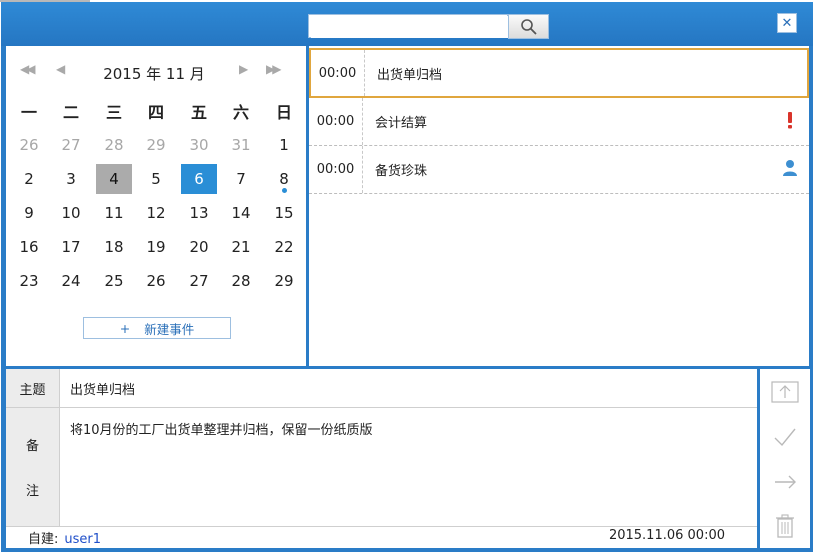  I want to click on upload-button, so click(785, 392).